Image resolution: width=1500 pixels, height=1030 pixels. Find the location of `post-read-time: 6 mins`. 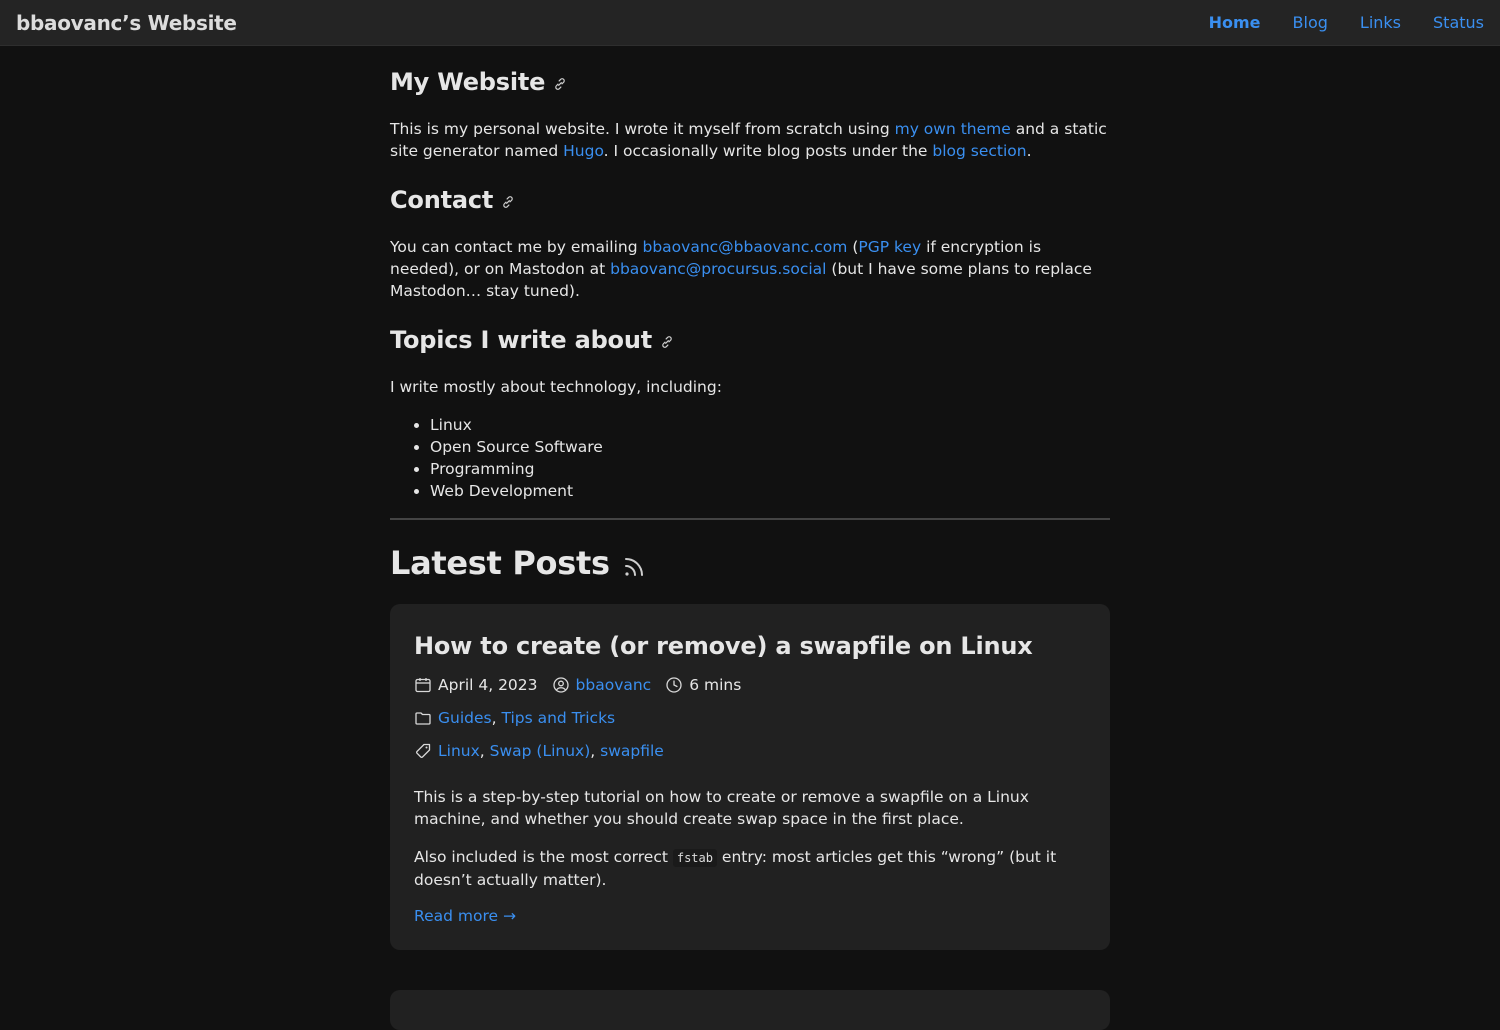

post-read-time: 6 mins is located at coordinates (715, 685).